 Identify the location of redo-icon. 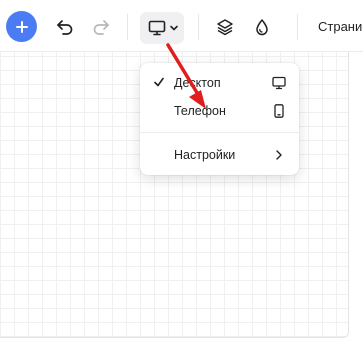
(101, 27).